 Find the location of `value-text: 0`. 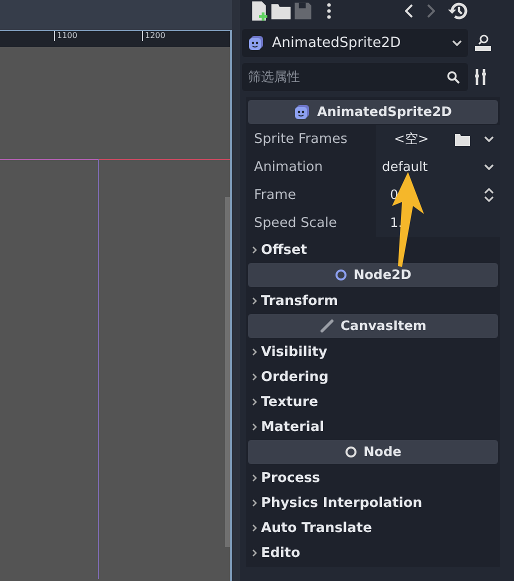

value-text: 0 is located at coordinates (394, 195).